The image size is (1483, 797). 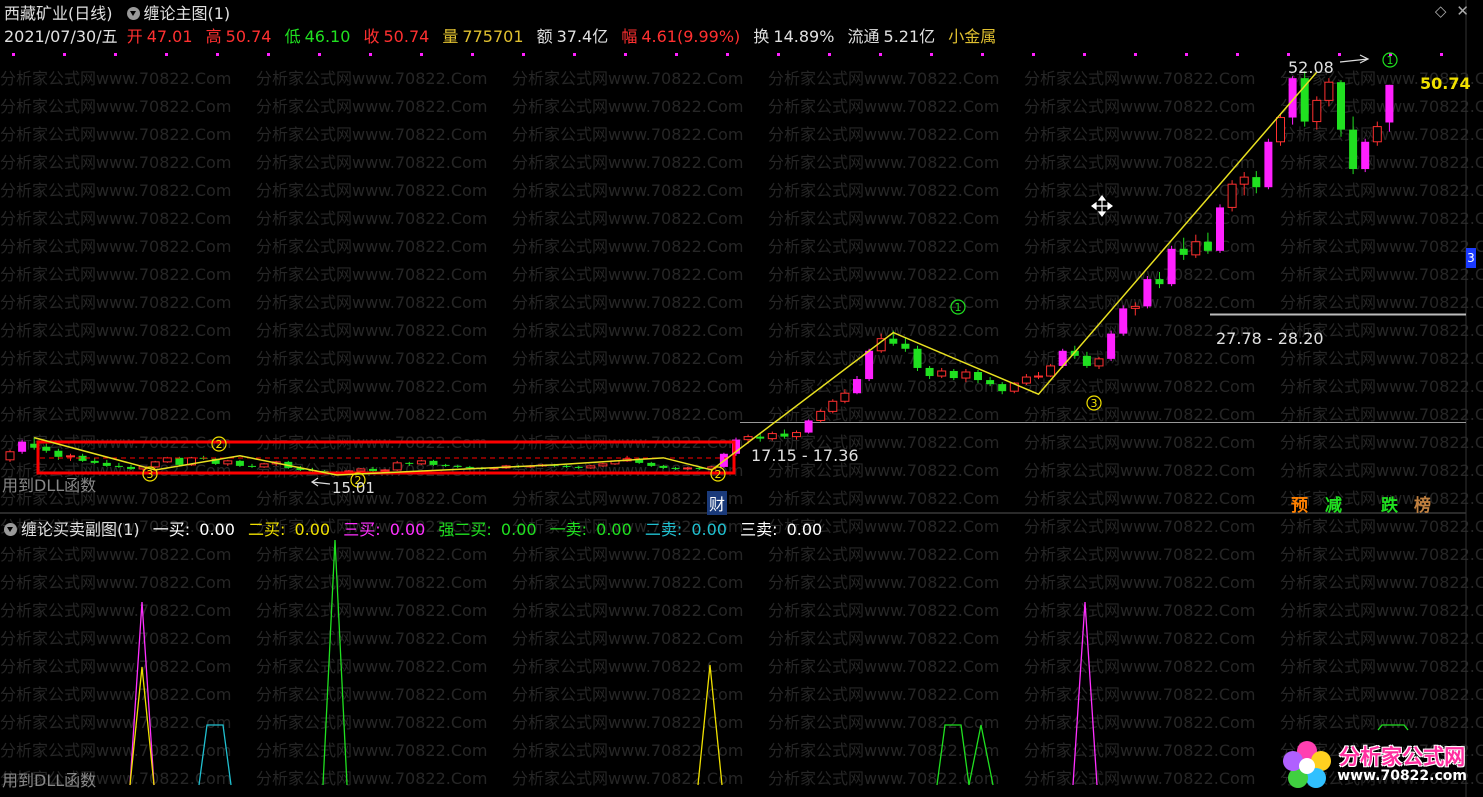 I want to click on tag-die: 跌, so click(x=1389, y=503).